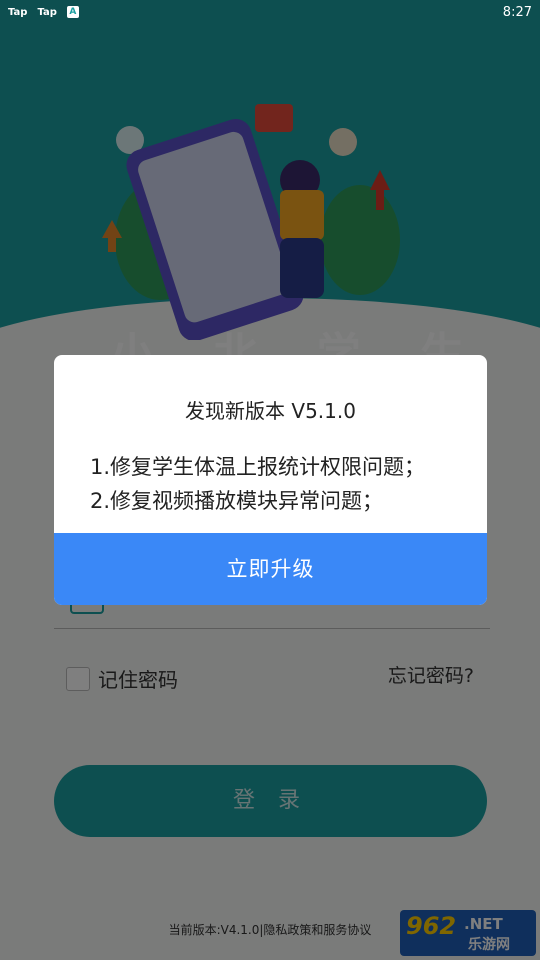  Describe the element at coordinates (270, 569) in the screenshot. I see `upgrade-now-button: 立即升级` at that location.